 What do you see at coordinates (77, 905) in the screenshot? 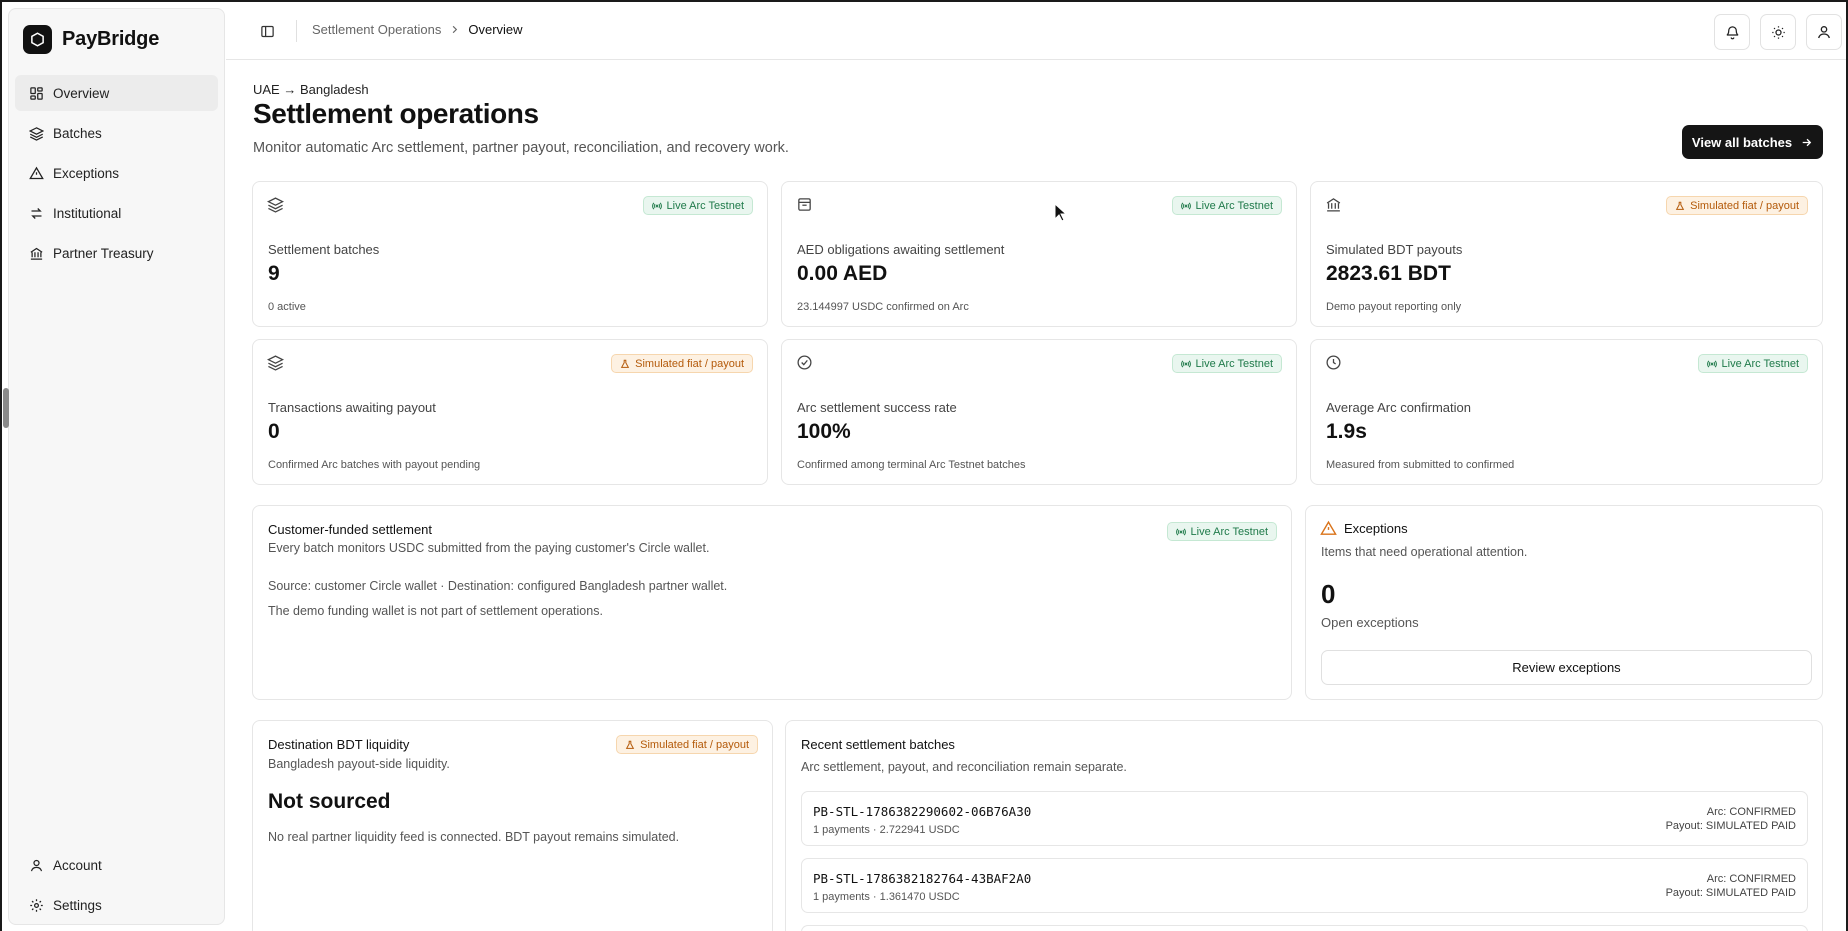
I see `sidebar-item-label: Settings` at bounding box center [77, 905].